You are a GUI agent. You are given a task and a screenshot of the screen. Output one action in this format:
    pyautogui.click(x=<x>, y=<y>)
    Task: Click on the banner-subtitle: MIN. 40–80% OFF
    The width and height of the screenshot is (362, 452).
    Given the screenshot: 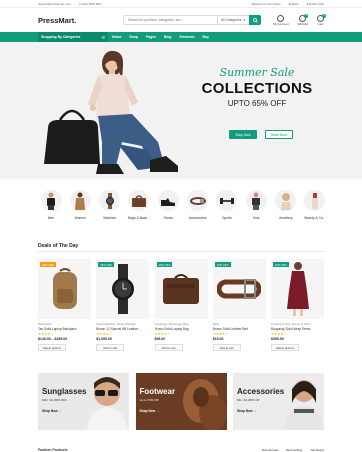 What is the action you would take?
    pyautogui.click(x=55, y=400)
    